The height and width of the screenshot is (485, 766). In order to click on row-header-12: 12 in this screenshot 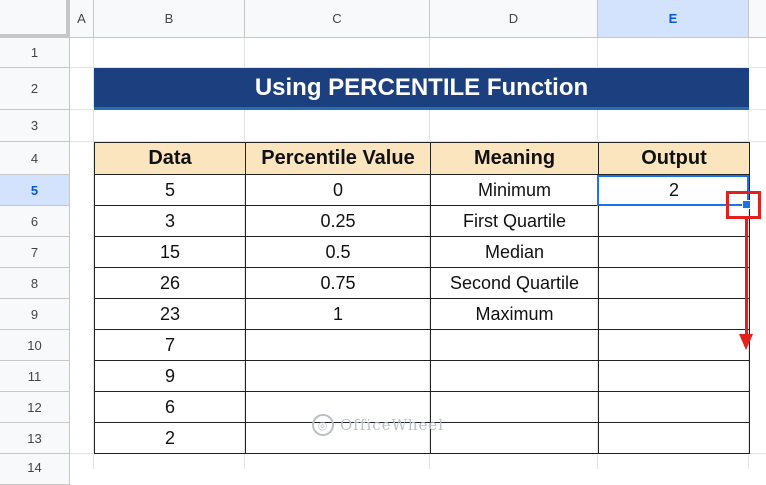, I will do `click(35, 407)`.